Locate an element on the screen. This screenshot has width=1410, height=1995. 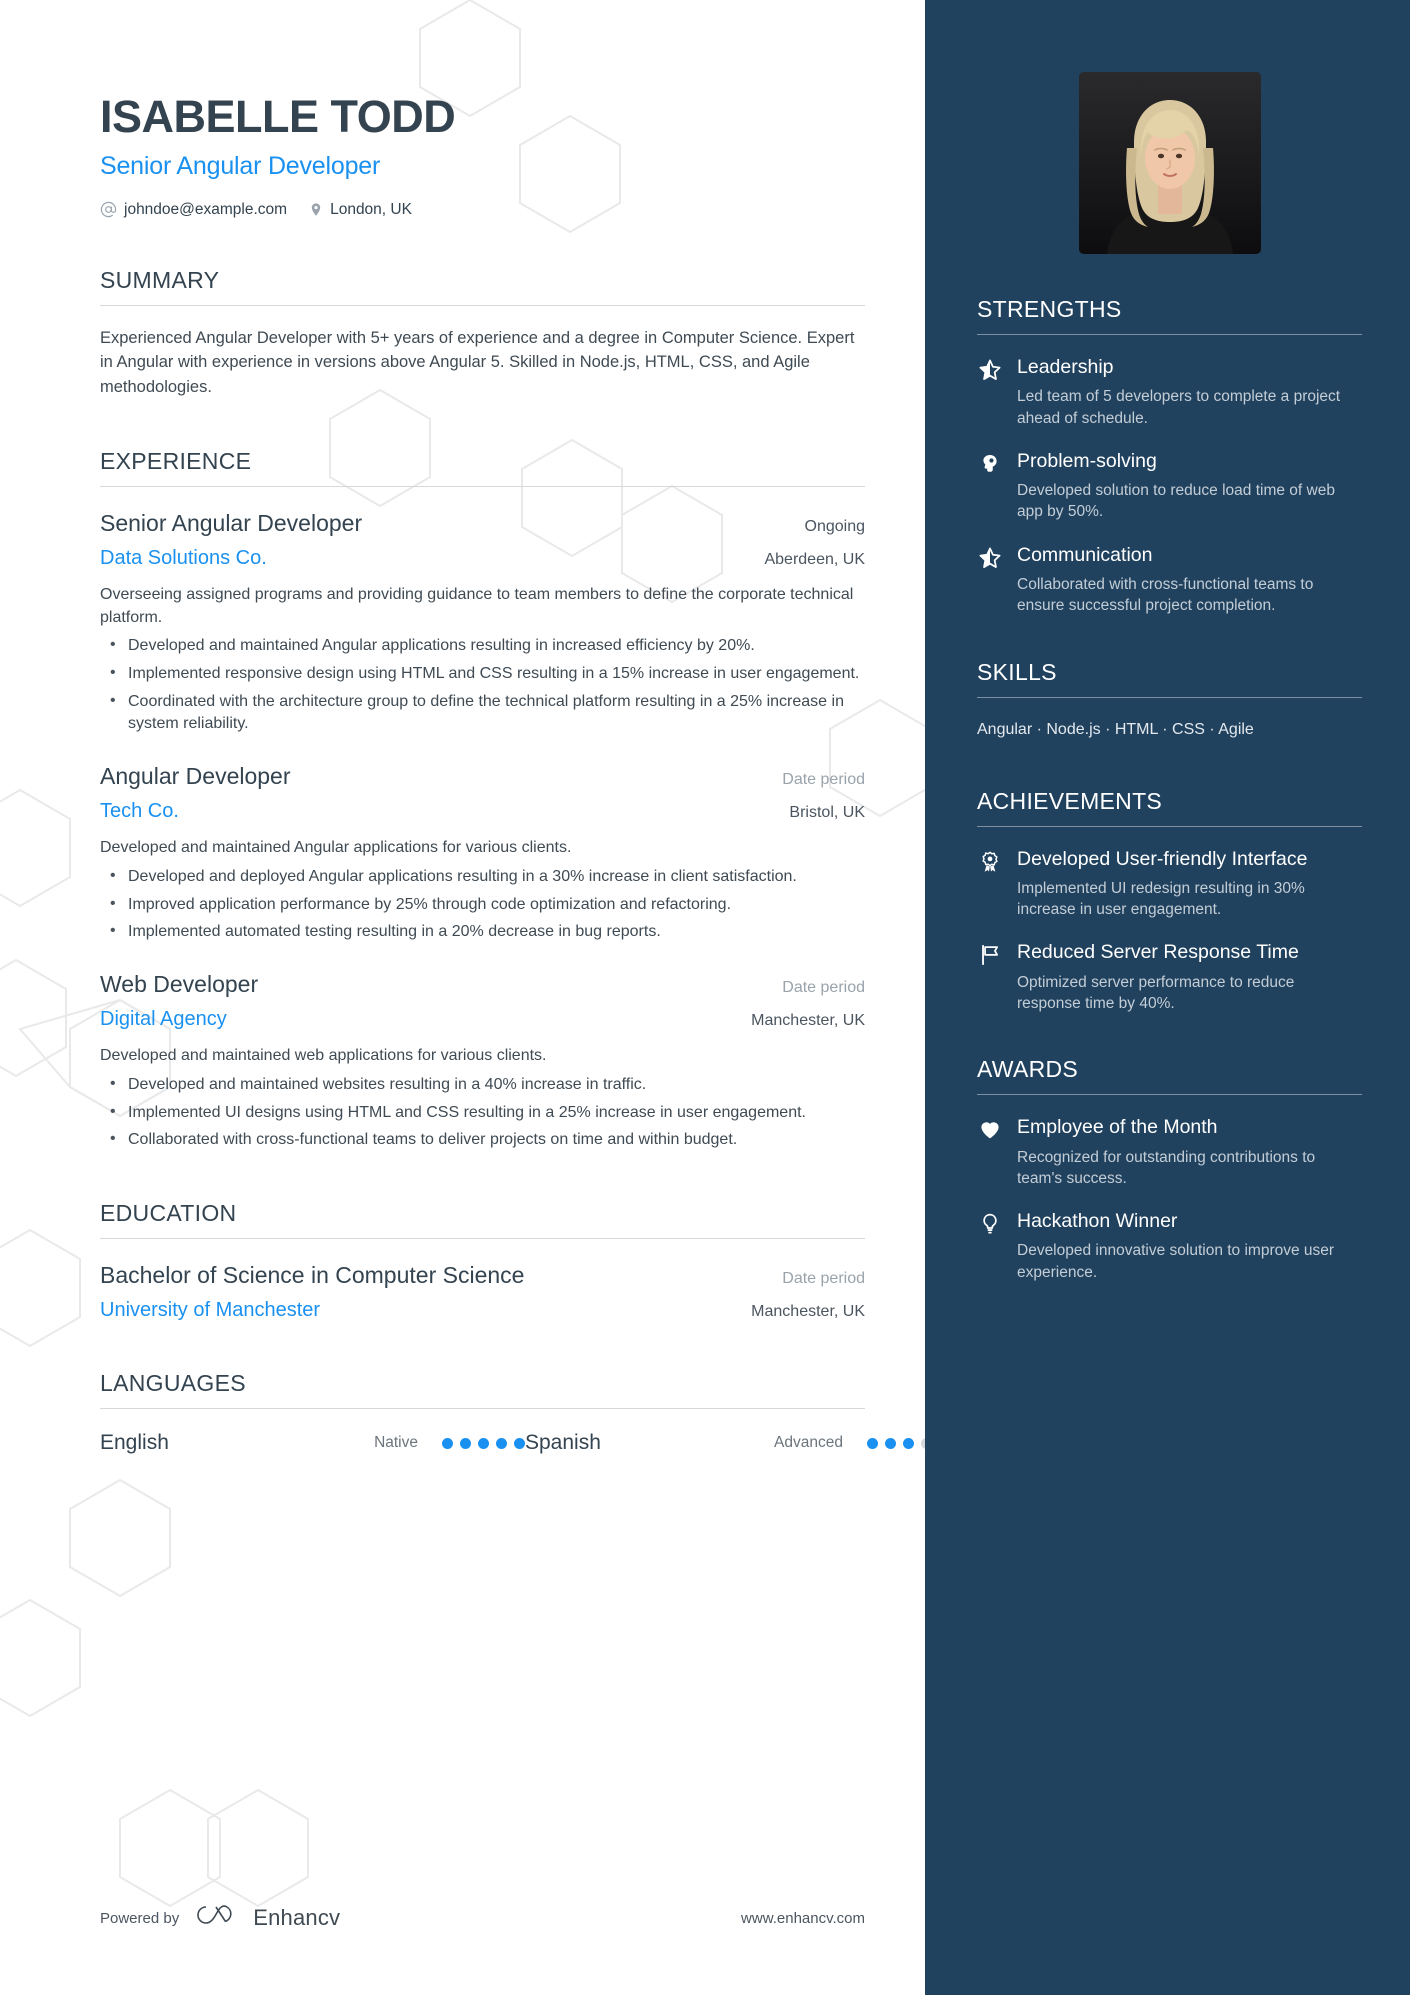
experience-company: Data Solutions Co. is located at coordinates (183, 558).